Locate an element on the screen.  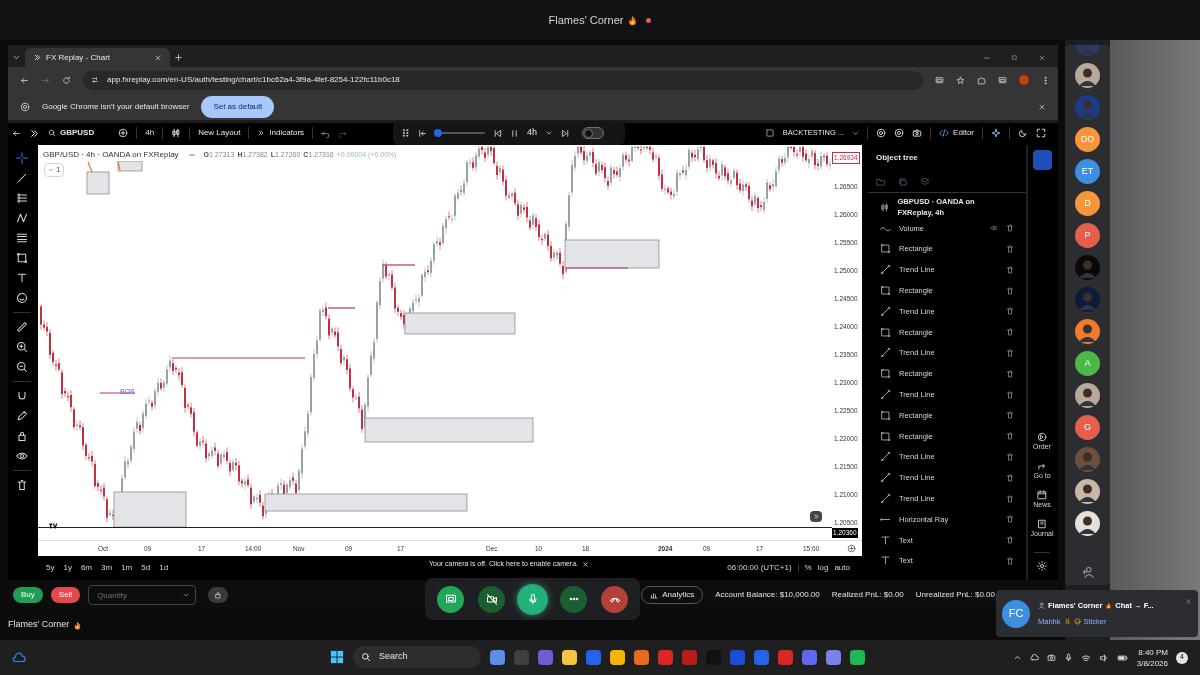
sparkle-icon is located at coordinates (996, 133).